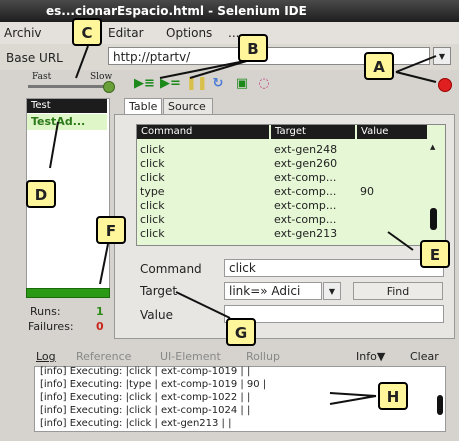  What do you see at coordinates (379, 66) in the screenshot?
I see `callout-a: A` at bounding box center [379, 66].